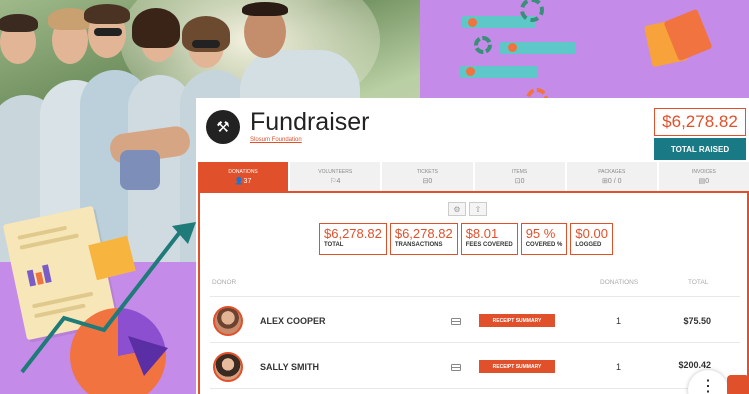  I want to click on stat-fees-covered: $8.01 FEES COVERED, so click(489, 239).